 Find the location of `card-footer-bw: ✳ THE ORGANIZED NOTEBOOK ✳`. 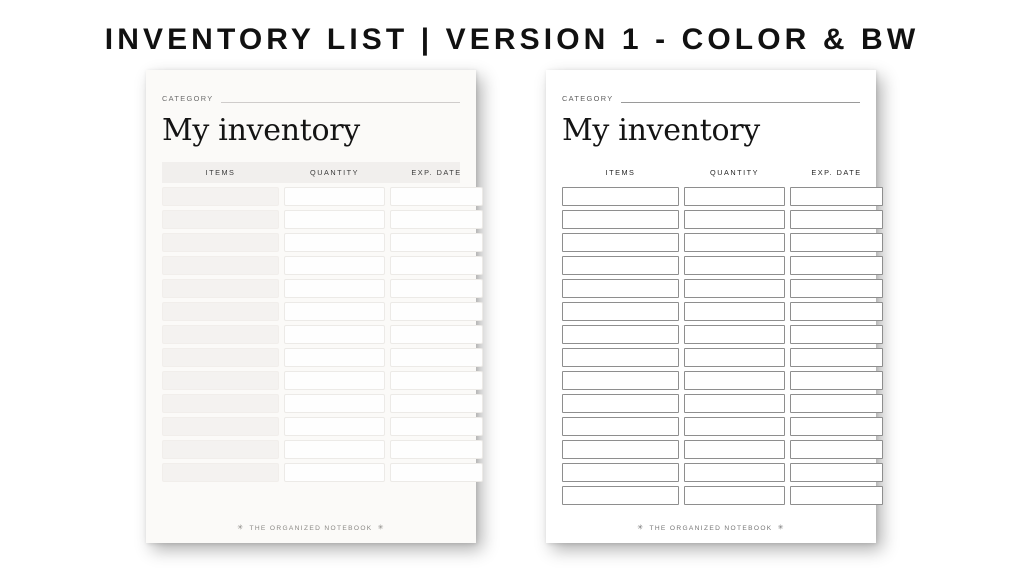

card-footer-bw: ✳ THE ORGANIZED NOTEBOOK ✳ is located at coordinates (711, 528).